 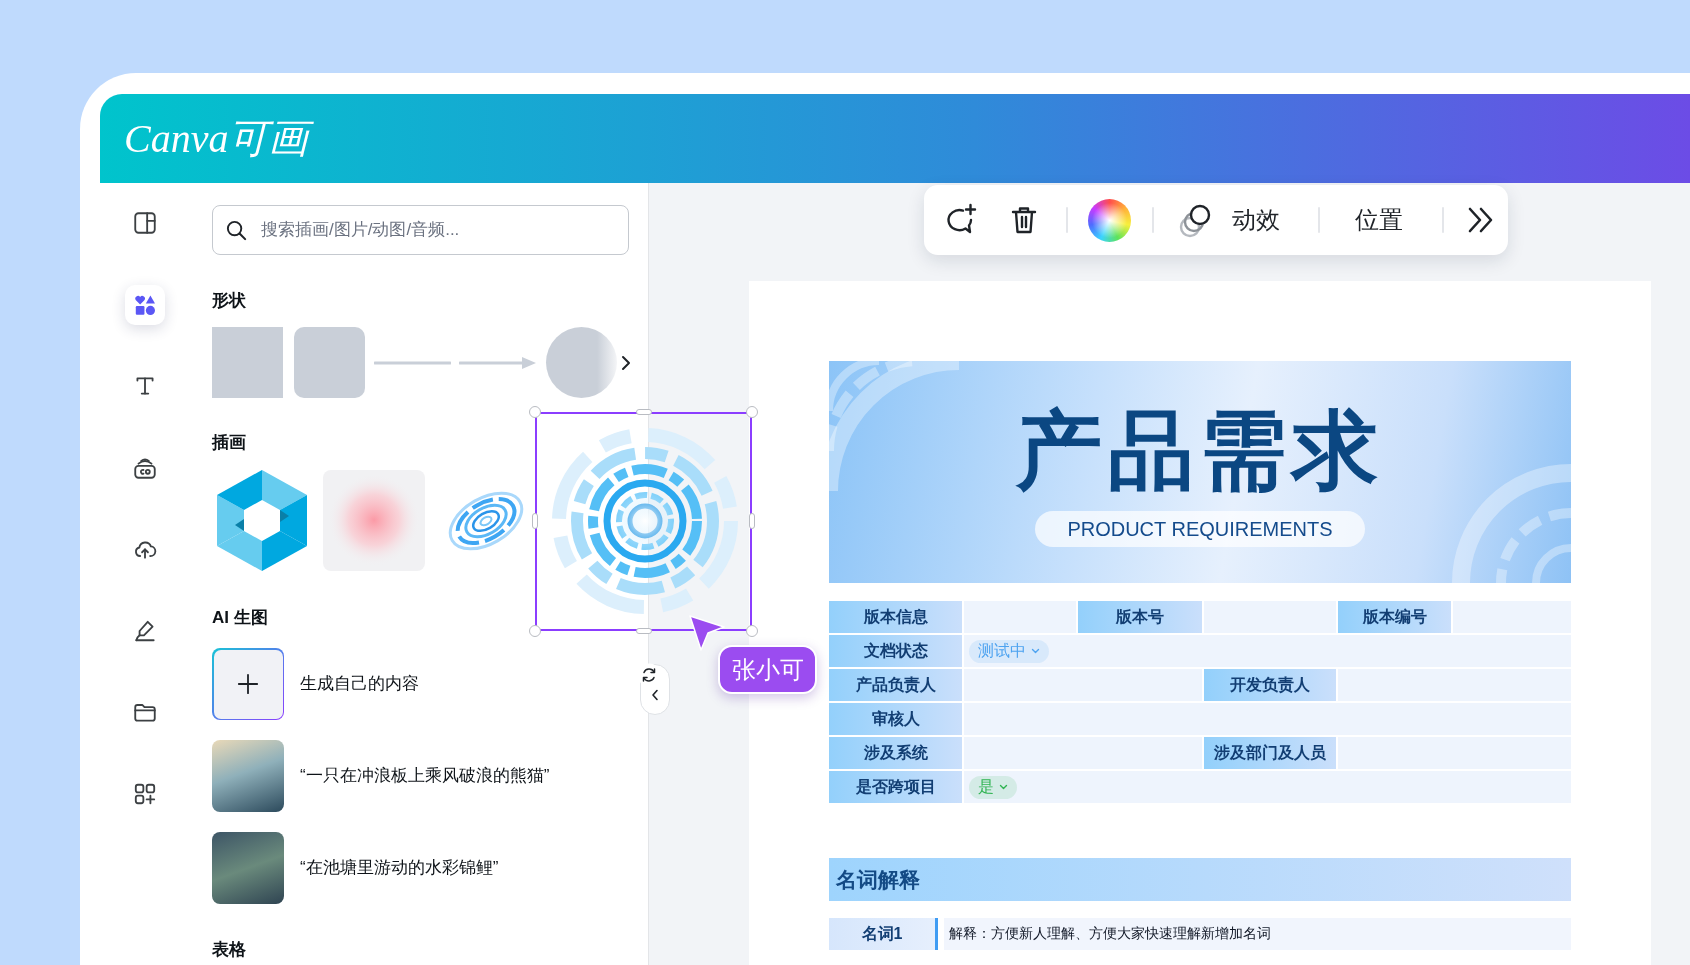 I want to click on document-title: 产品需求, so click(x=1200, y=450).